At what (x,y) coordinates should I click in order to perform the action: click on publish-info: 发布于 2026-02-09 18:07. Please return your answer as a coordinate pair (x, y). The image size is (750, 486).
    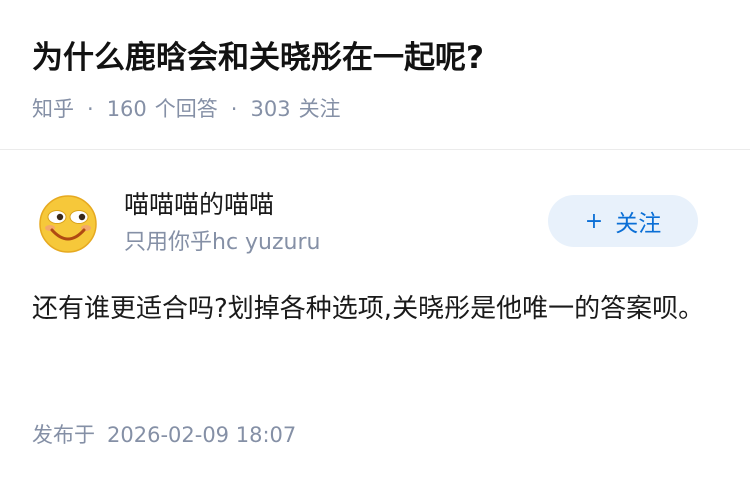
    Looking at the image, I should click on (164, 435).